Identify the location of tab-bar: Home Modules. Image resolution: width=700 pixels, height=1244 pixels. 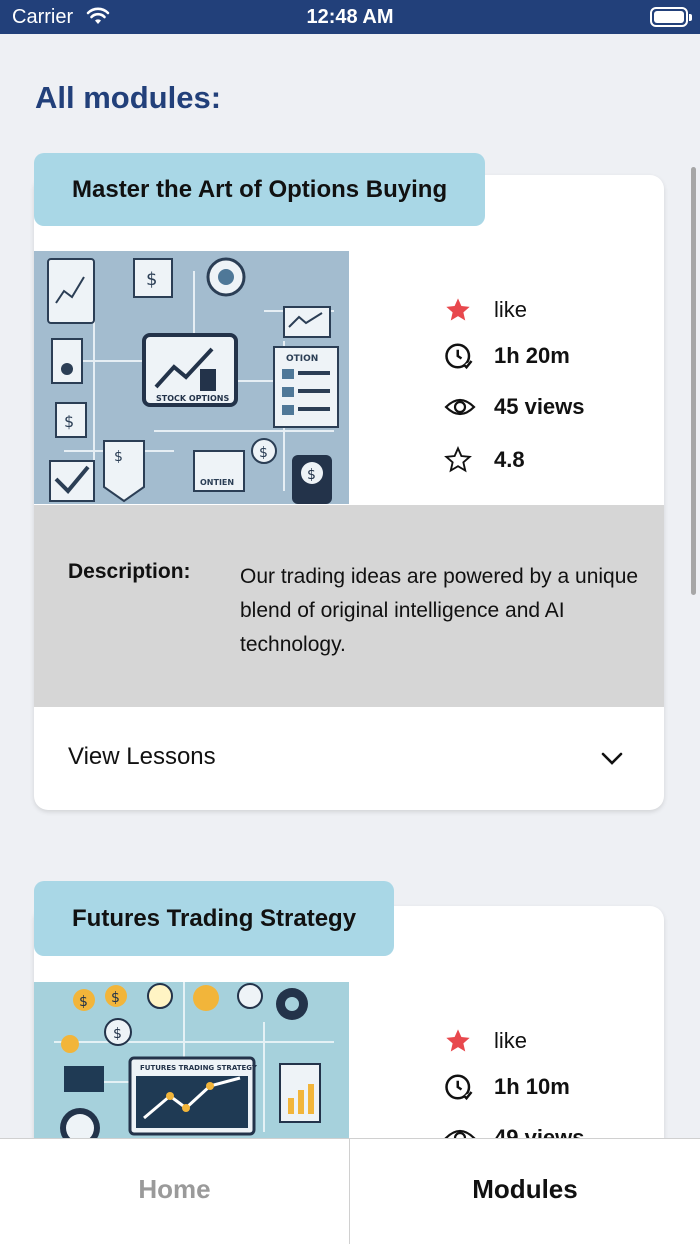
(350, 1191).